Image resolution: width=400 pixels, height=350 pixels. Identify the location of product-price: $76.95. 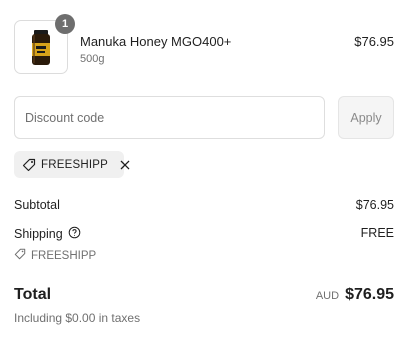
(374, 41).